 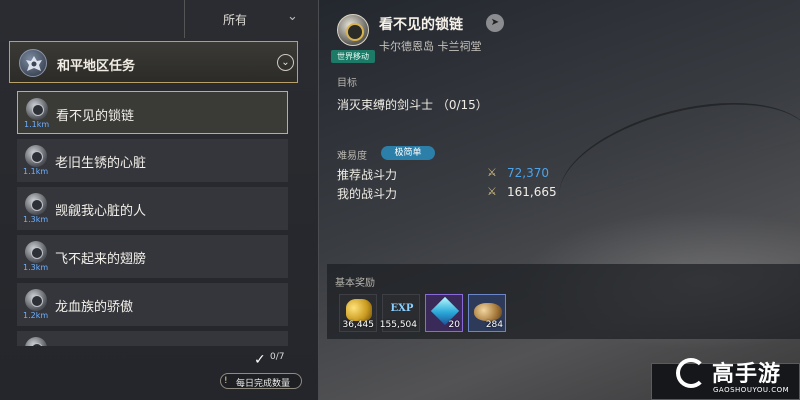 I want to click on daily-label-box: ! 每日完成数量, so click(x=261, y=381).